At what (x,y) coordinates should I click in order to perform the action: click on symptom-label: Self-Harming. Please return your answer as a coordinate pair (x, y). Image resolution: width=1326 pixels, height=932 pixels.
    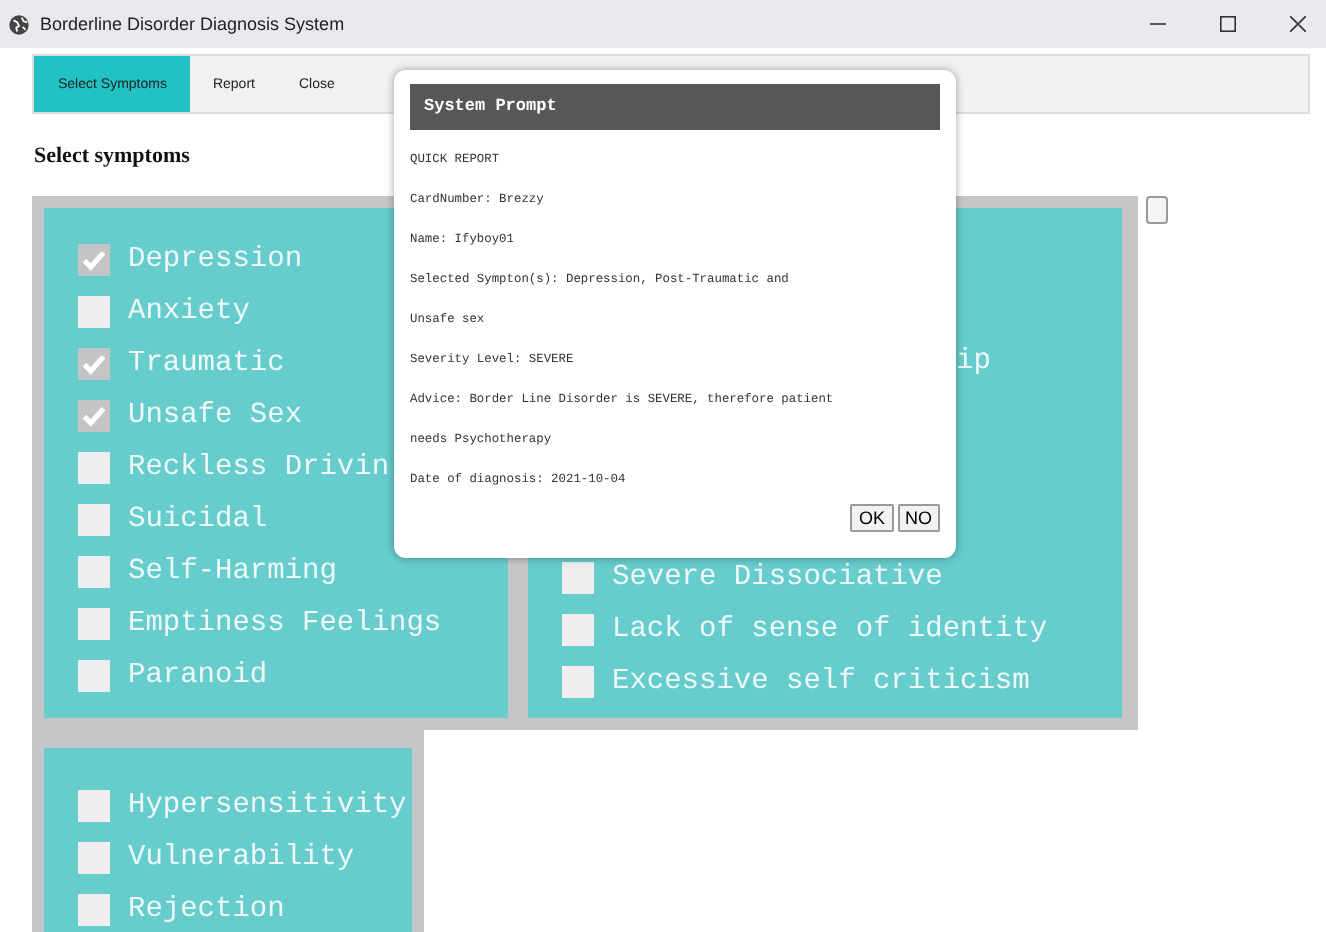
    Looking at the image, I should click on (232, 572).